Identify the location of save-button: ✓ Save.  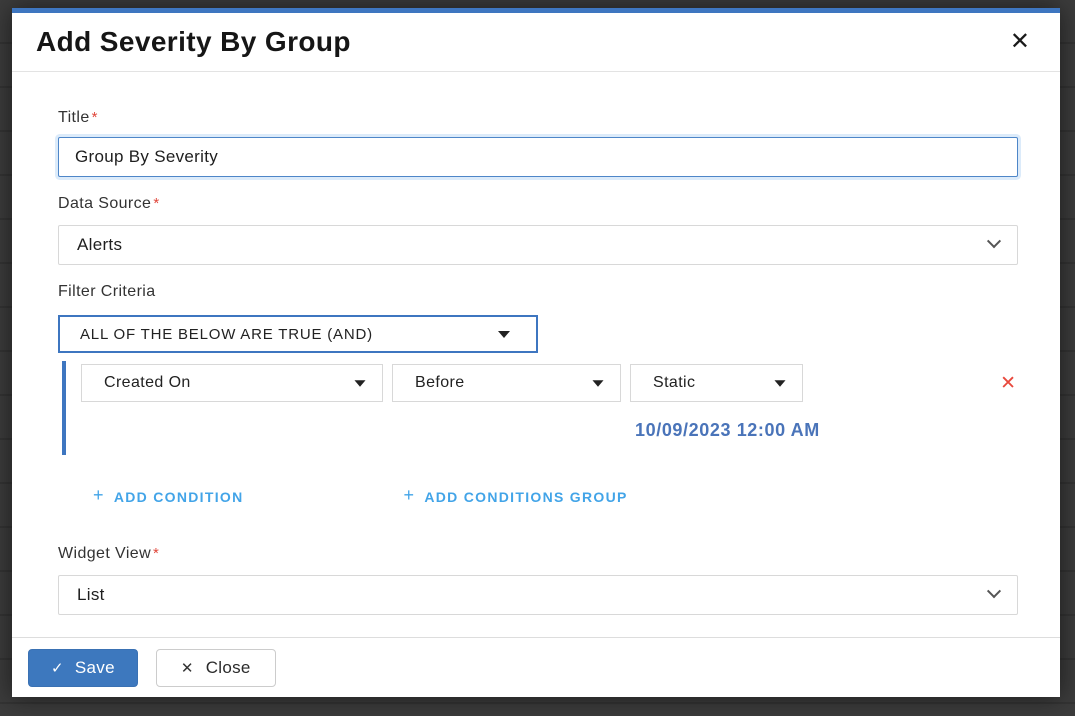
(83, 668).